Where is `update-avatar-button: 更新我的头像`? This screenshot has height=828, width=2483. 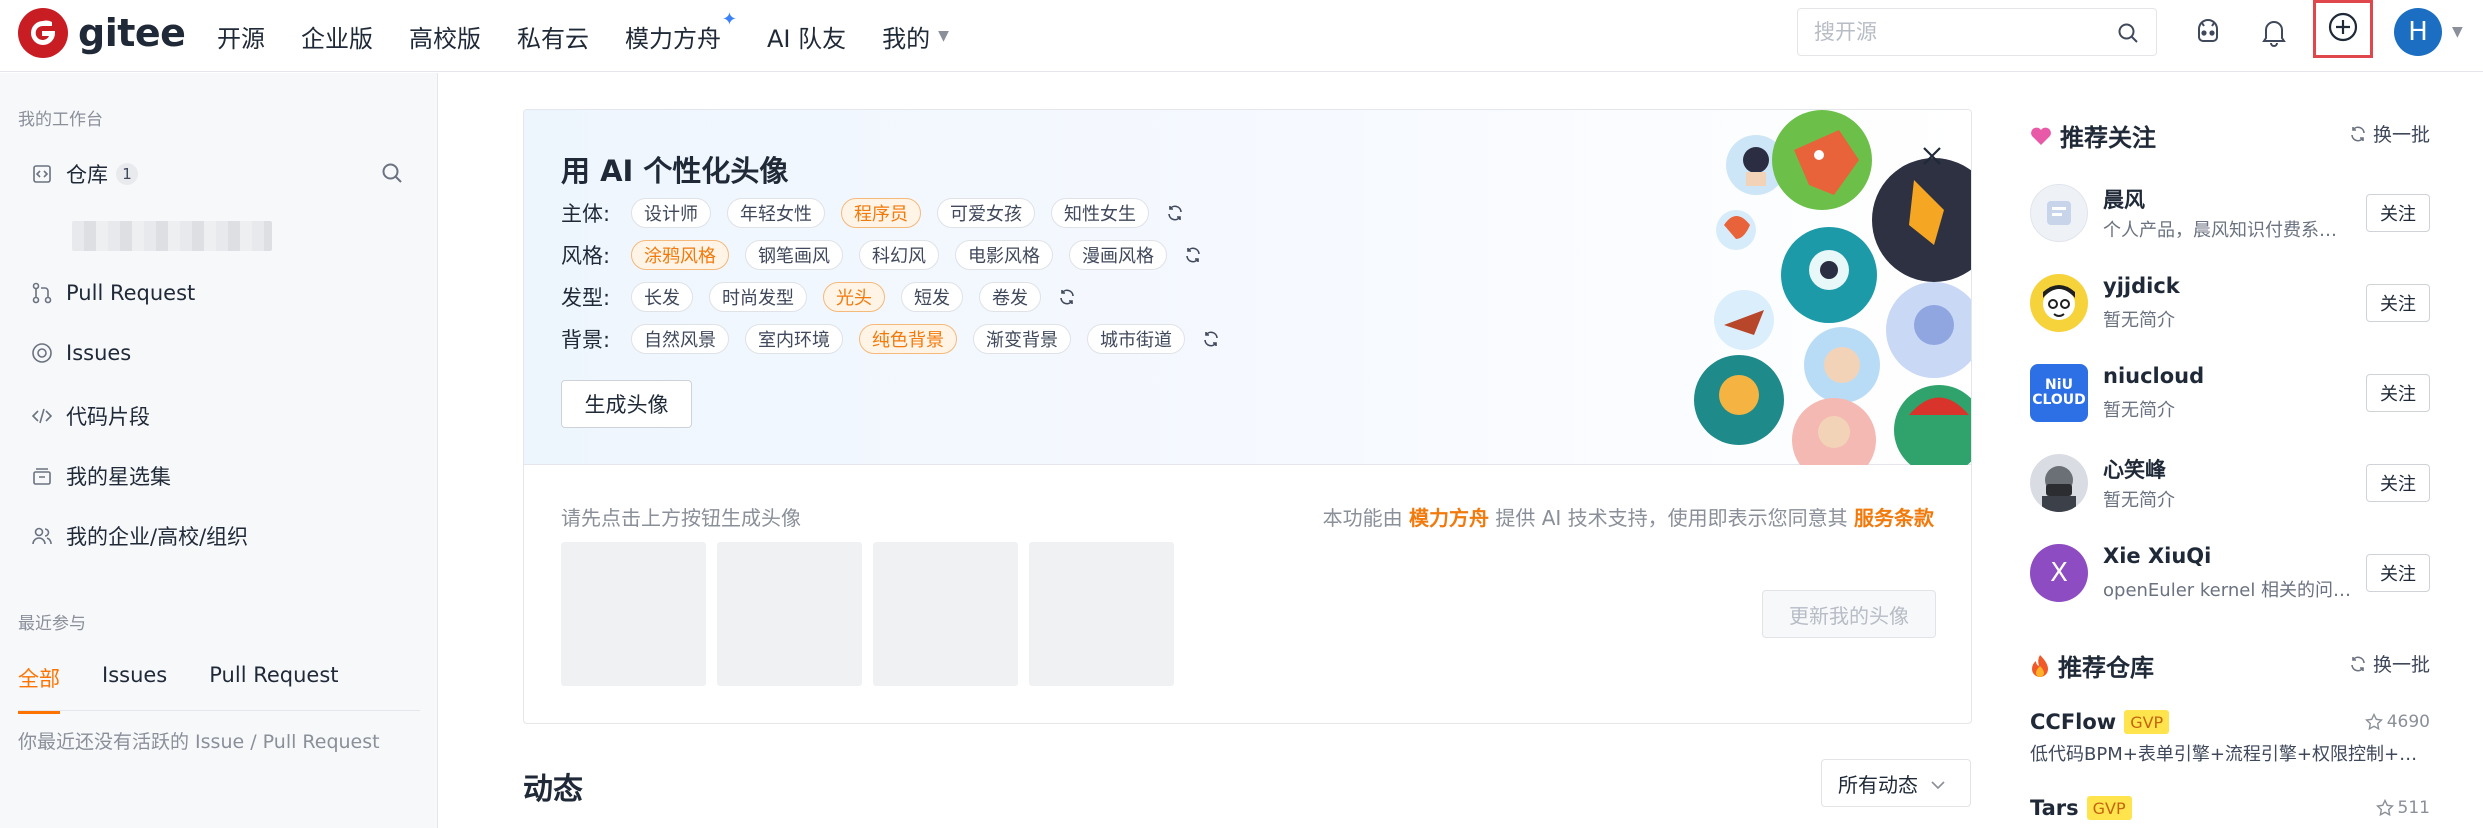
update-avatar-button: 更新我的头像 is located at coordinates (1849, 614).